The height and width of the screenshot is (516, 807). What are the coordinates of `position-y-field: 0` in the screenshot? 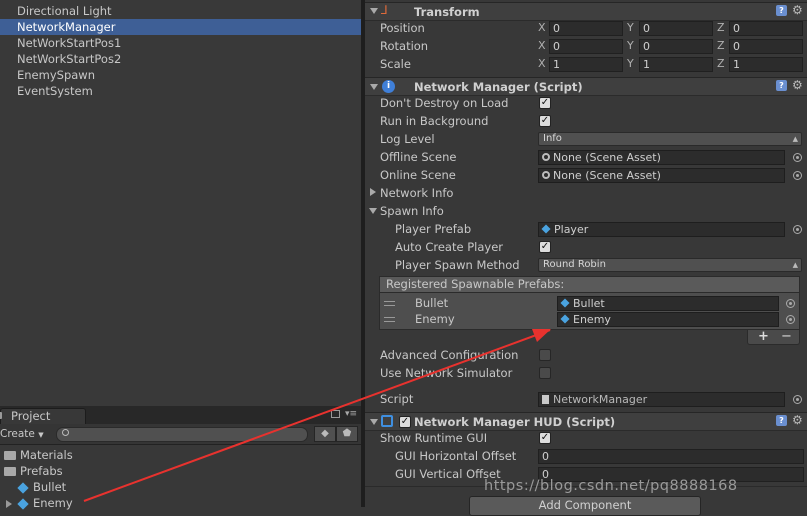 It's located at (676, 28).